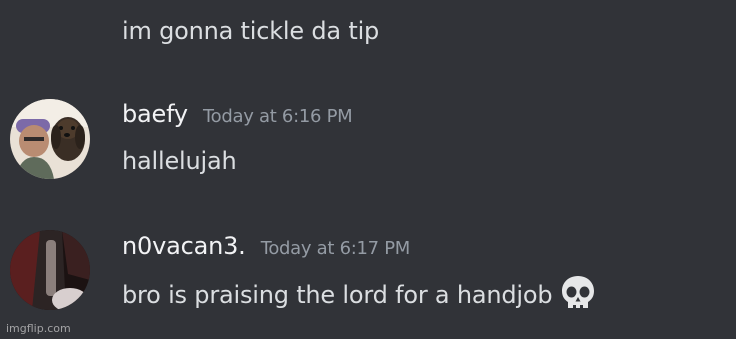  I want to click on message-header: n0vacan3. Today at 6:17 PM, so click(266, 246).